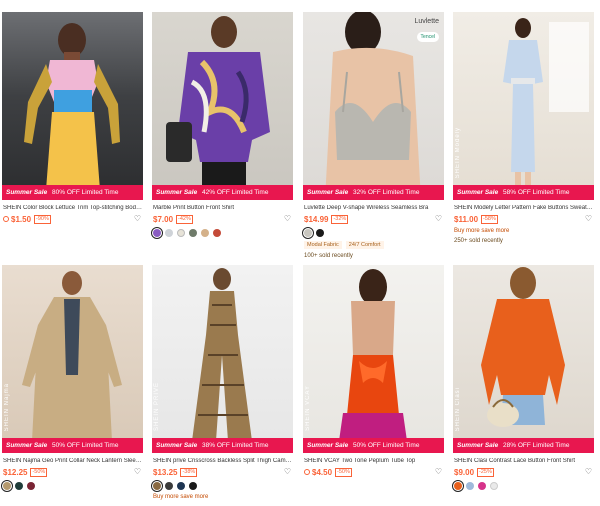 This screenshot has width=600, height=506. Describe the element at coordinates (189, 472) in the screenshot. I see `discount-badge: -38%` at that location.